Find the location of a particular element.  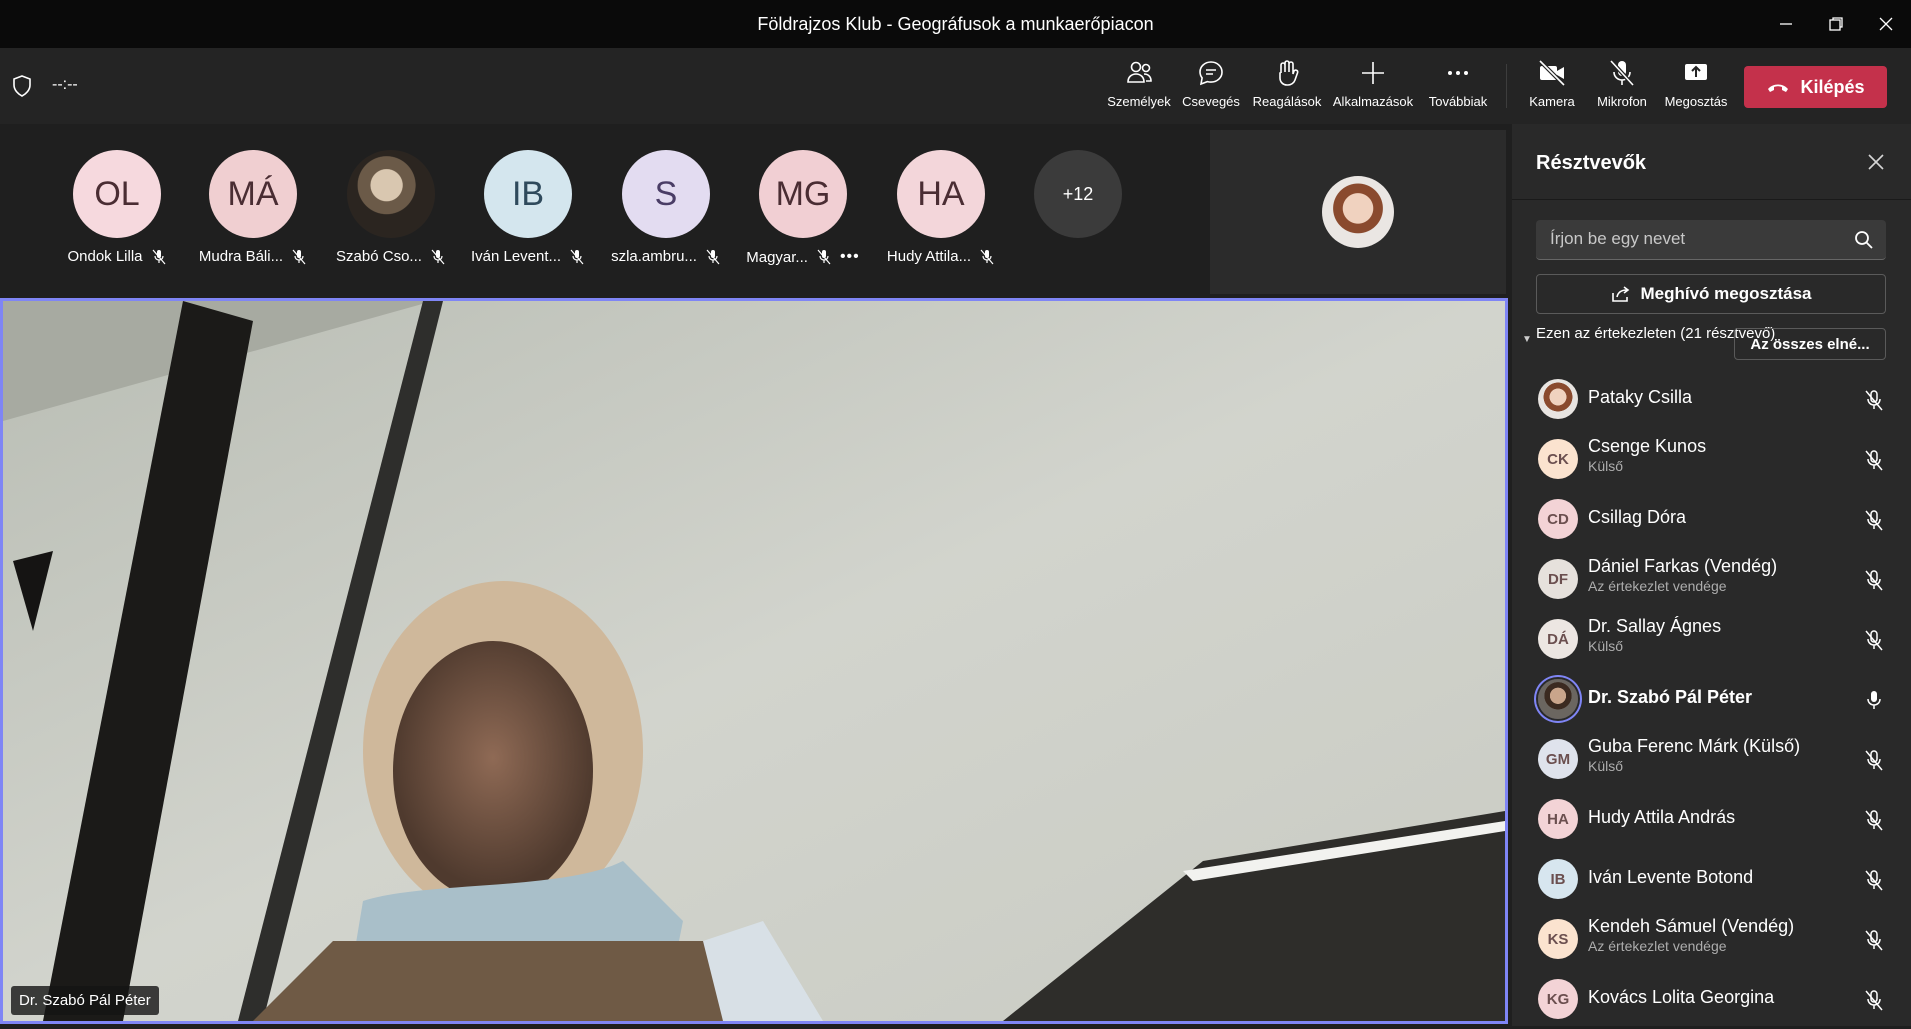

mic-on-icon is located at coordinates (1874, 700).